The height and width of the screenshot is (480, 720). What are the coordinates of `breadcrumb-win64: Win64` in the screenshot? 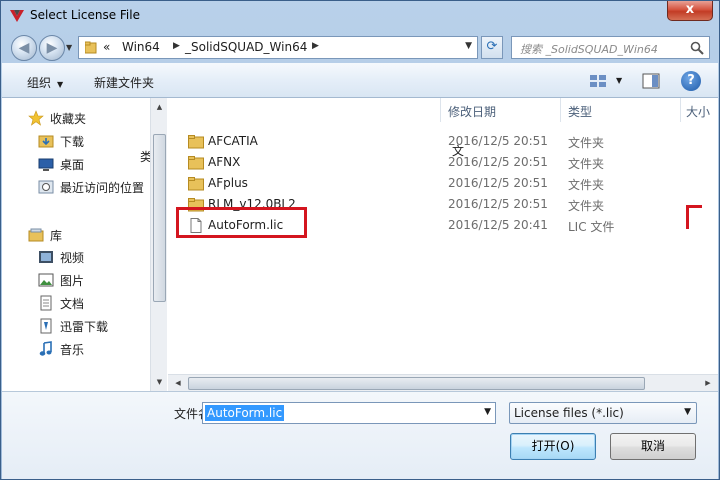 It's located at (141, 47).